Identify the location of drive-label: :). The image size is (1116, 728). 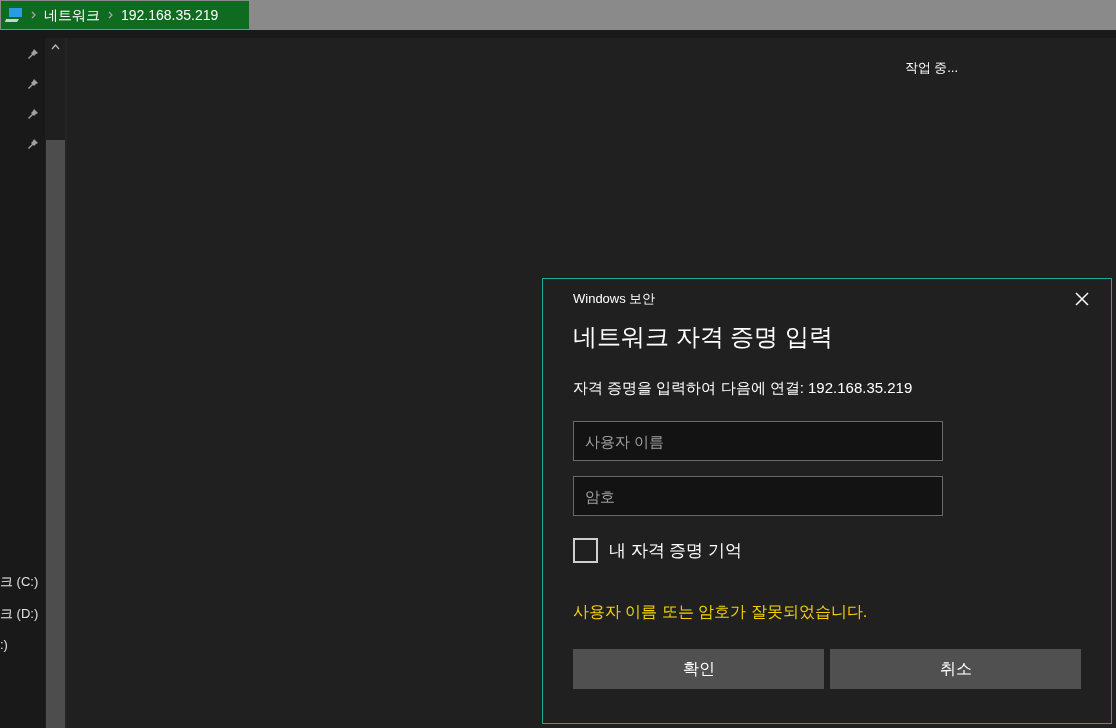
(4, 645).